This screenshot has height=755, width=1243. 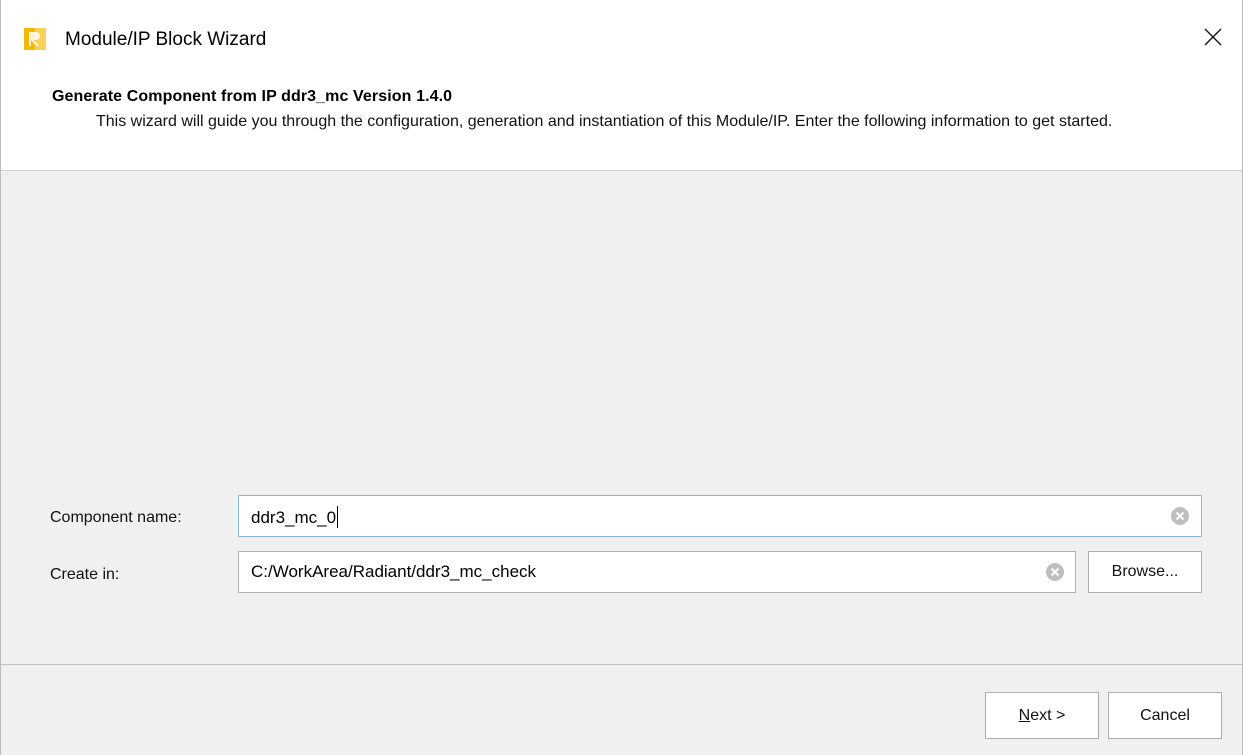 I want to click on next-label: ext >, so click(x=1048, y=715).